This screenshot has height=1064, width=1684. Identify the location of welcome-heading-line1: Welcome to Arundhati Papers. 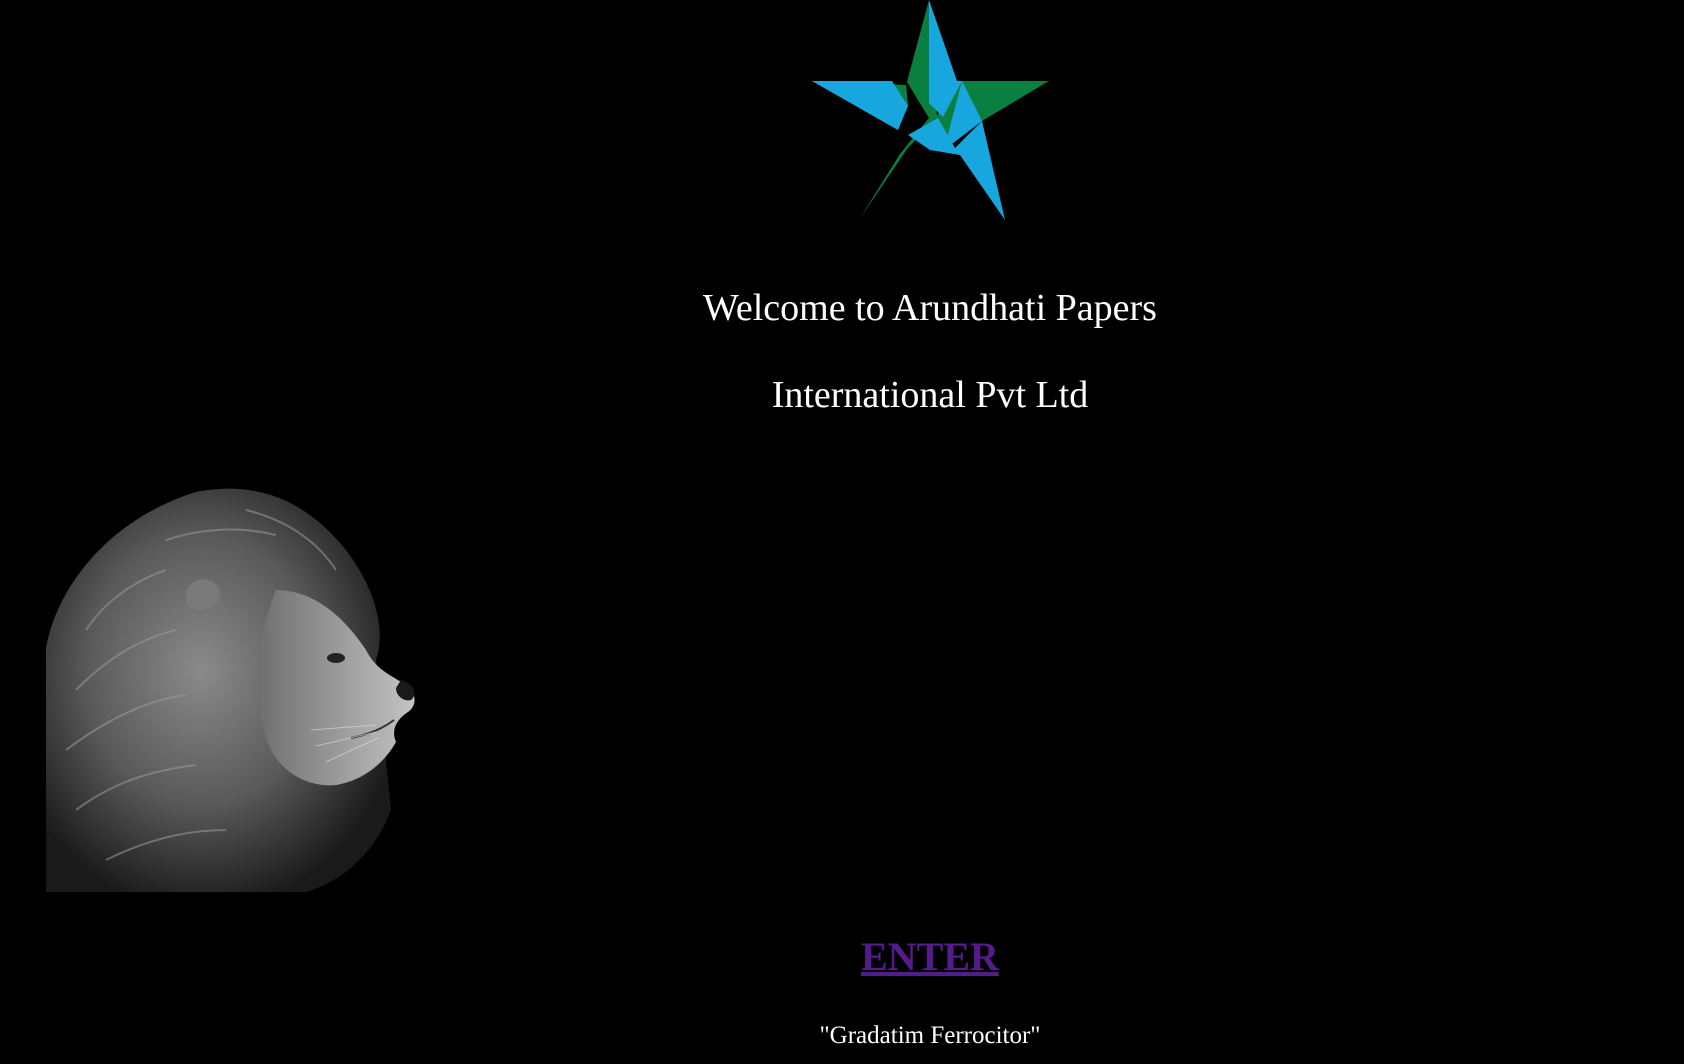
(930, 308).